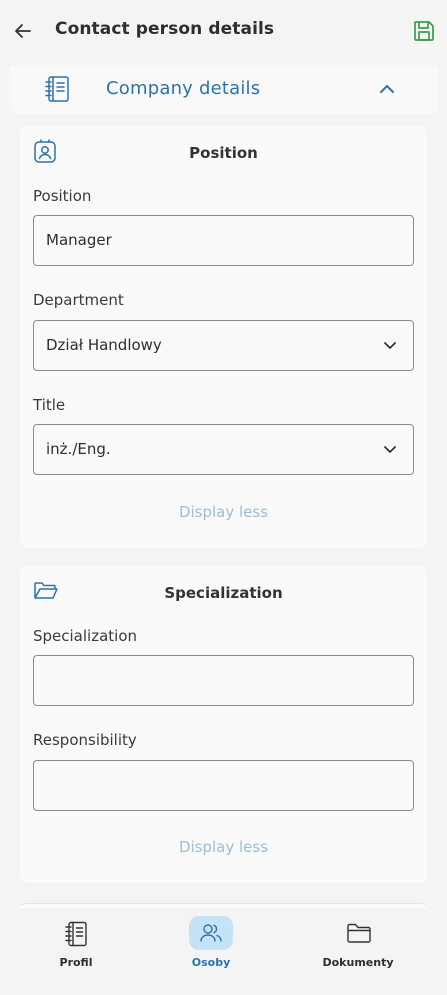 The width and height of the screenshot is (447, 995). I want to click on nav-item-dokumenty: Dokumenty, so click(358, 951).